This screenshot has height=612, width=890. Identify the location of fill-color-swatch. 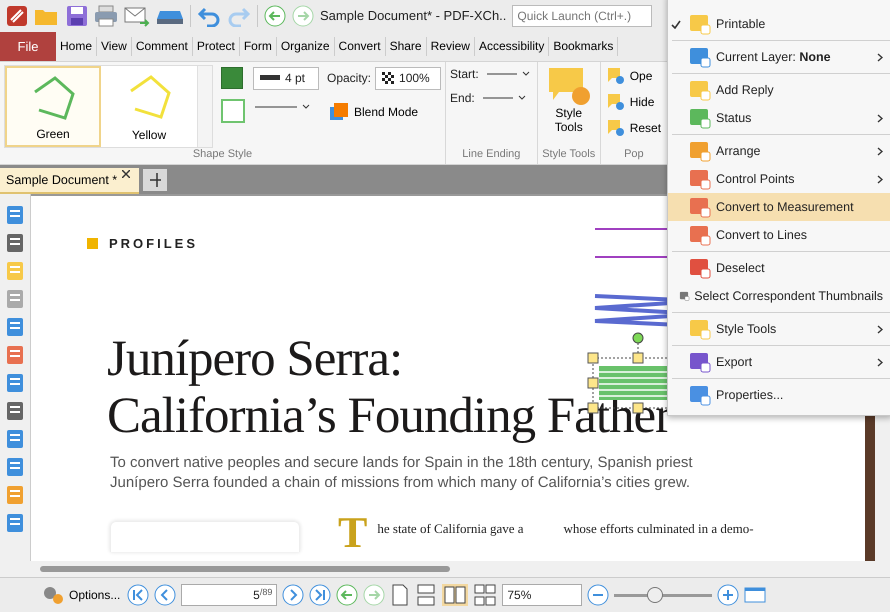
(232, 77).